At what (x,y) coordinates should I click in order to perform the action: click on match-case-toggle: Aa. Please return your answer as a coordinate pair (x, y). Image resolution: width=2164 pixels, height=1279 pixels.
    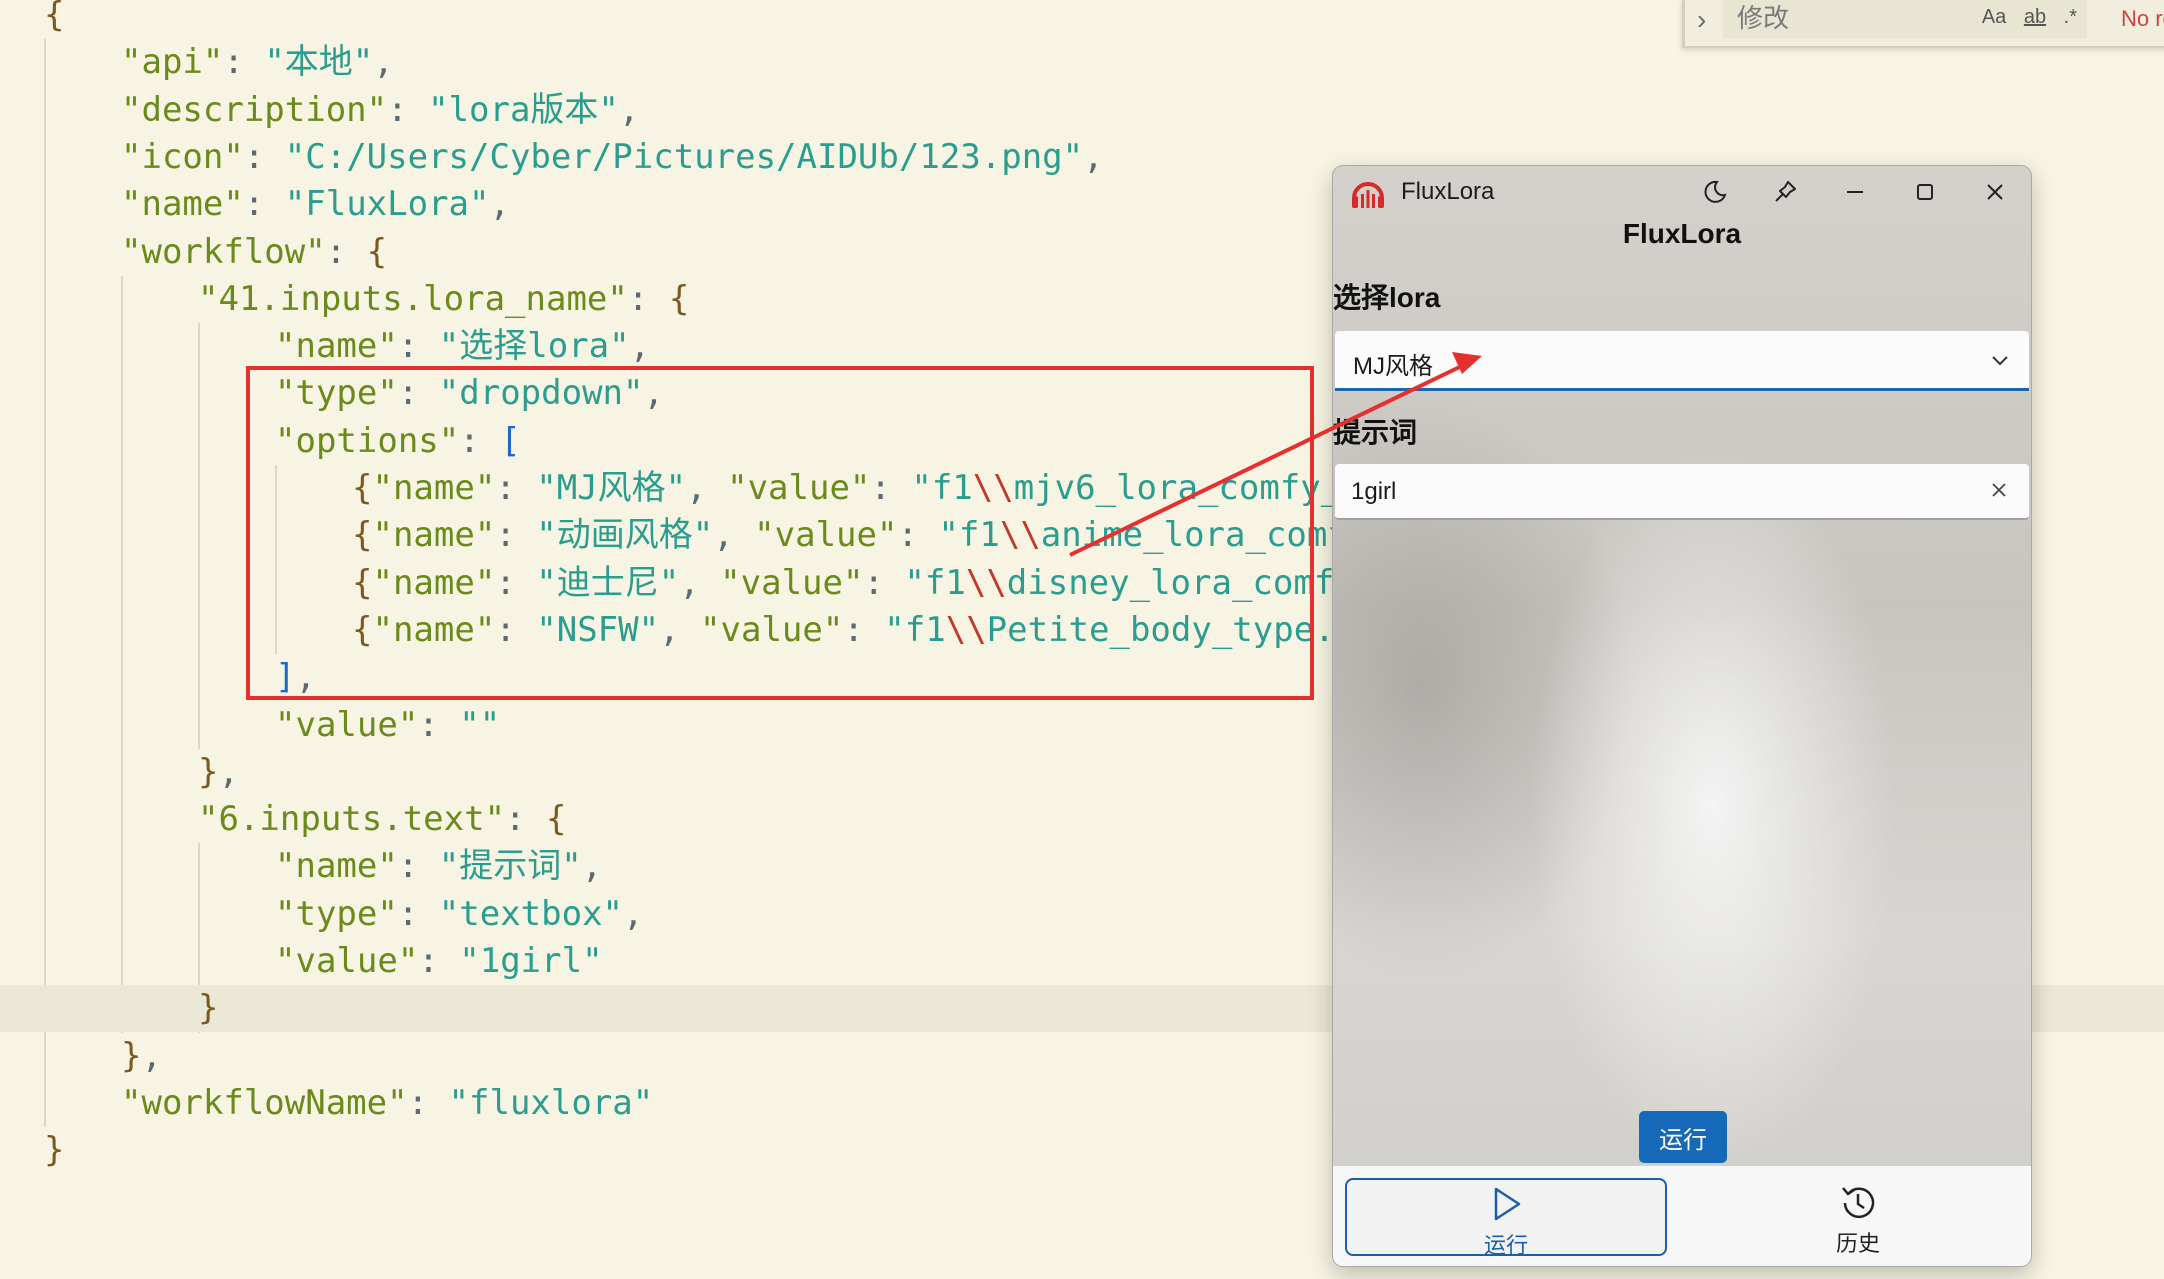
    Looking at the image, I should click on (1994, 17).